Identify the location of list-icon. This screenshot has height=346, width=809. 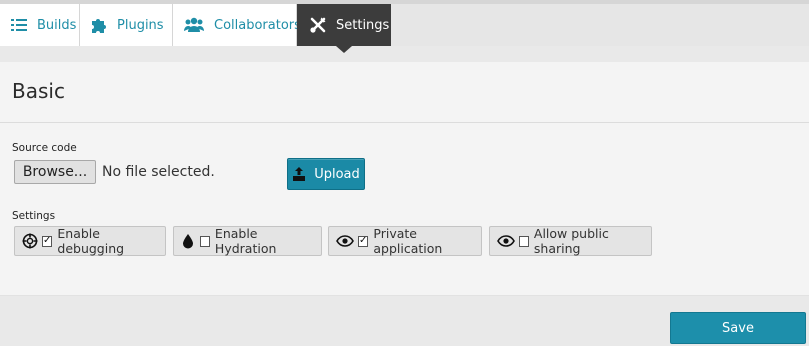
(19, 25).